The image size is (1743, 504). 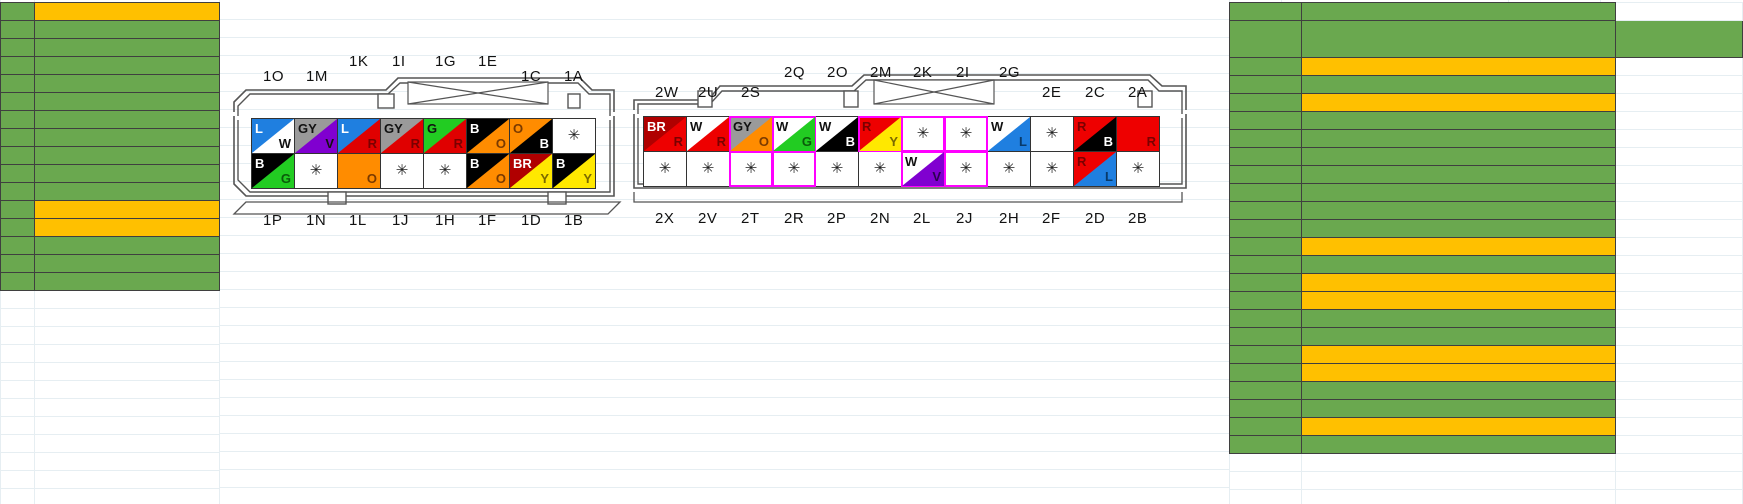 I want to click on pin-cell-1a: ✳, so click(x=574, y=136).